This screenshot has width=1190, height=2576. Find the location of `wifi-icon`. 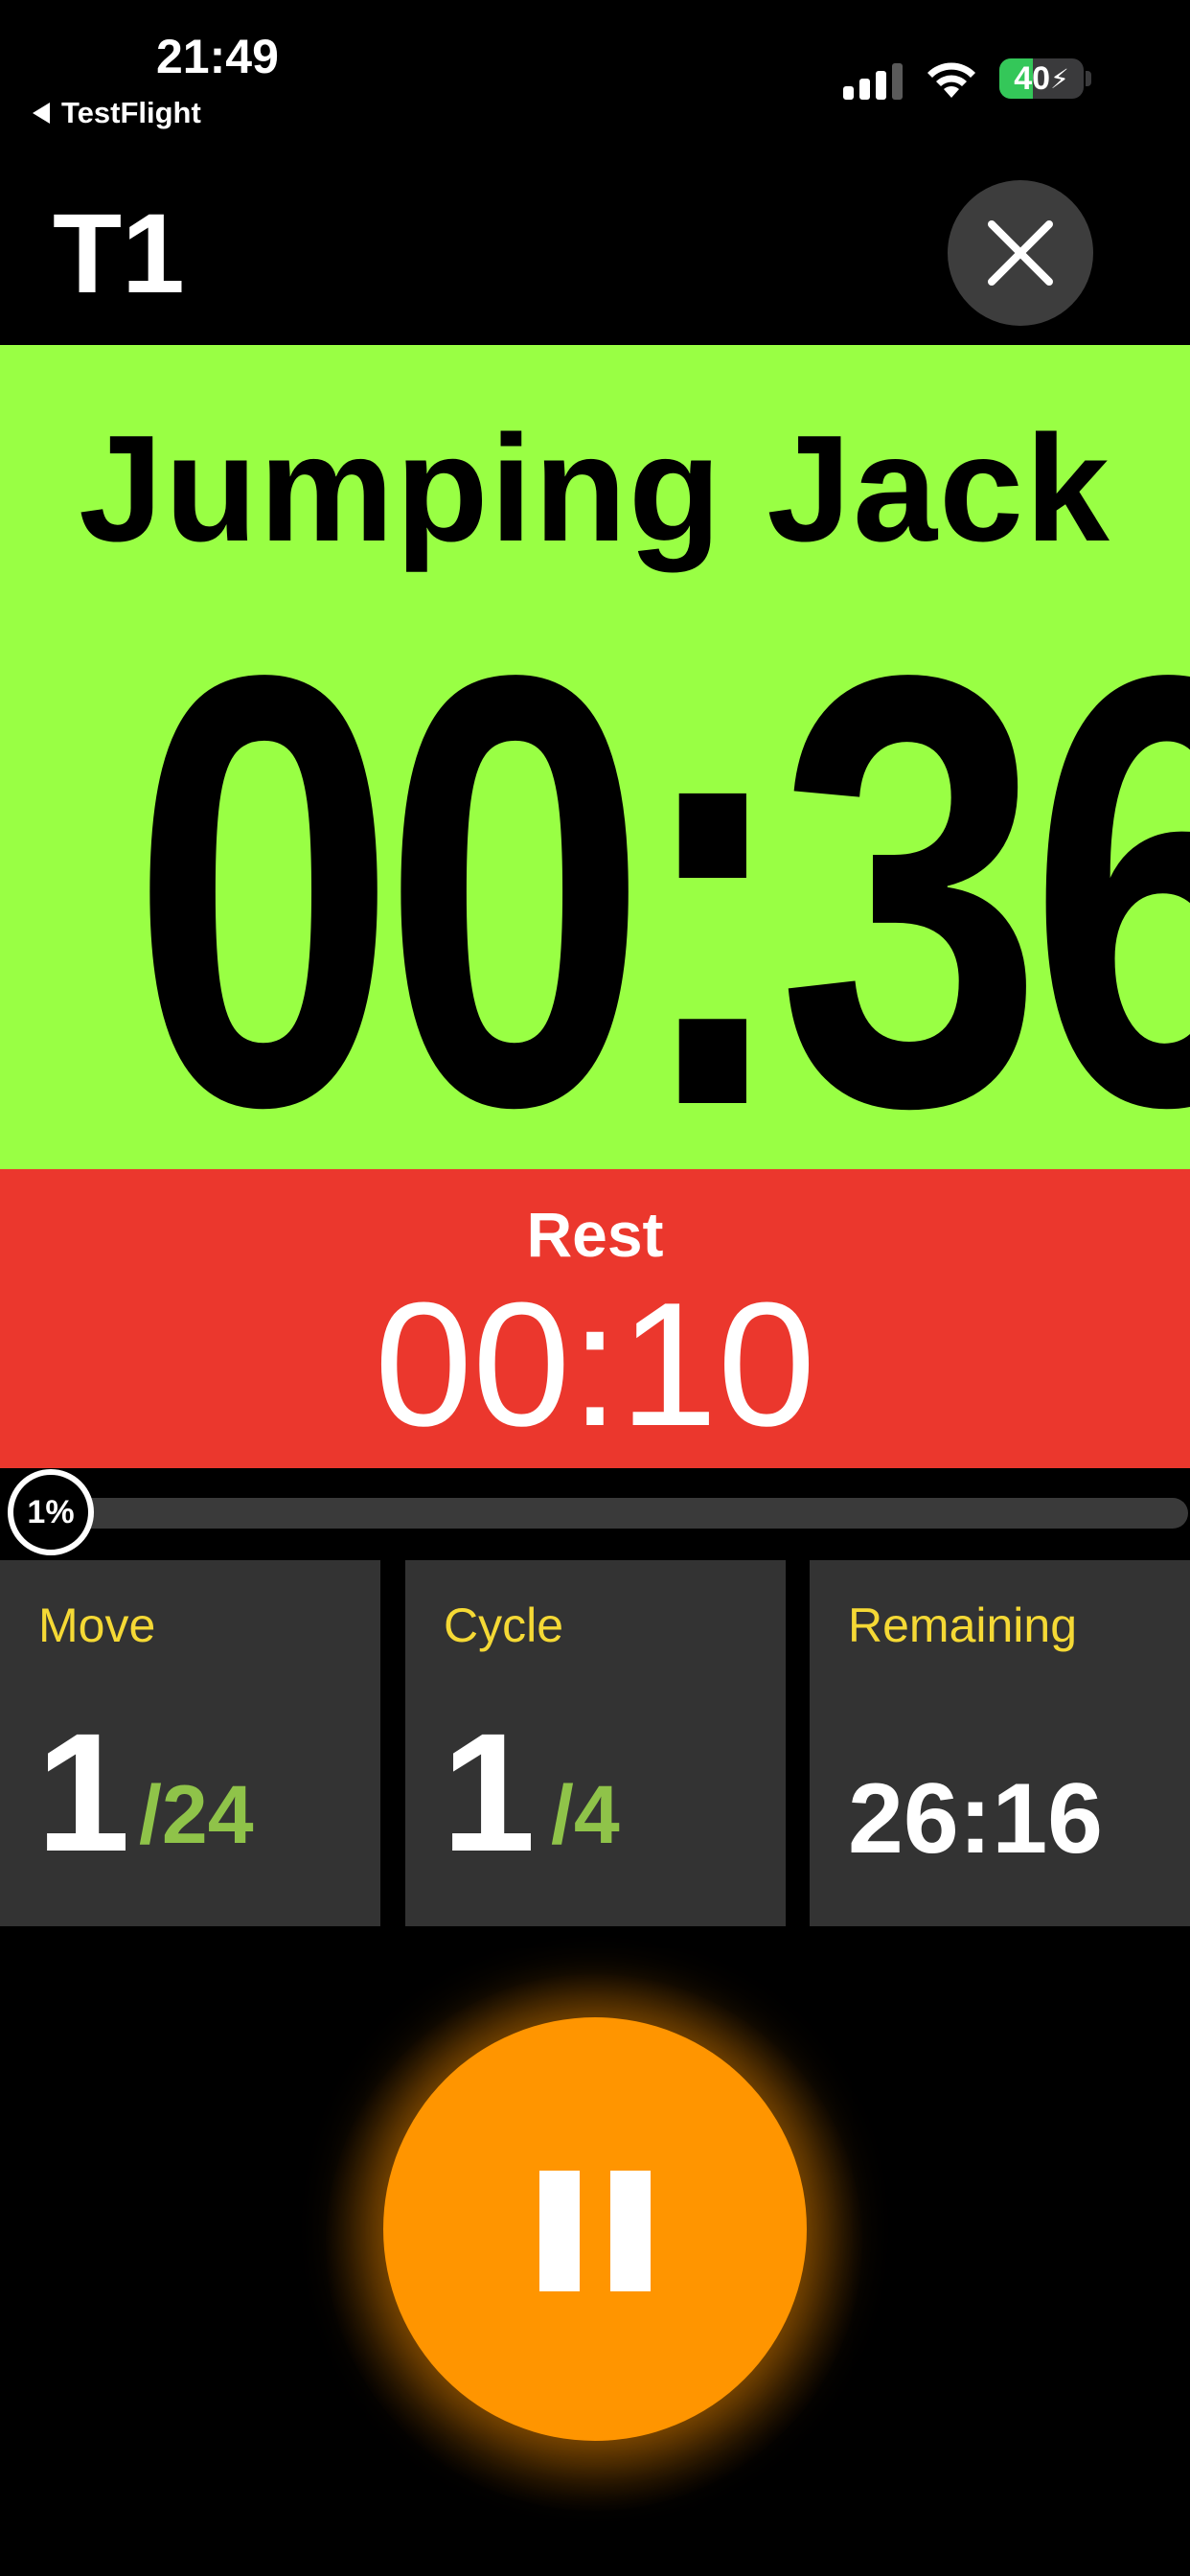

wifi-icon is located at coordinates (951, 80).